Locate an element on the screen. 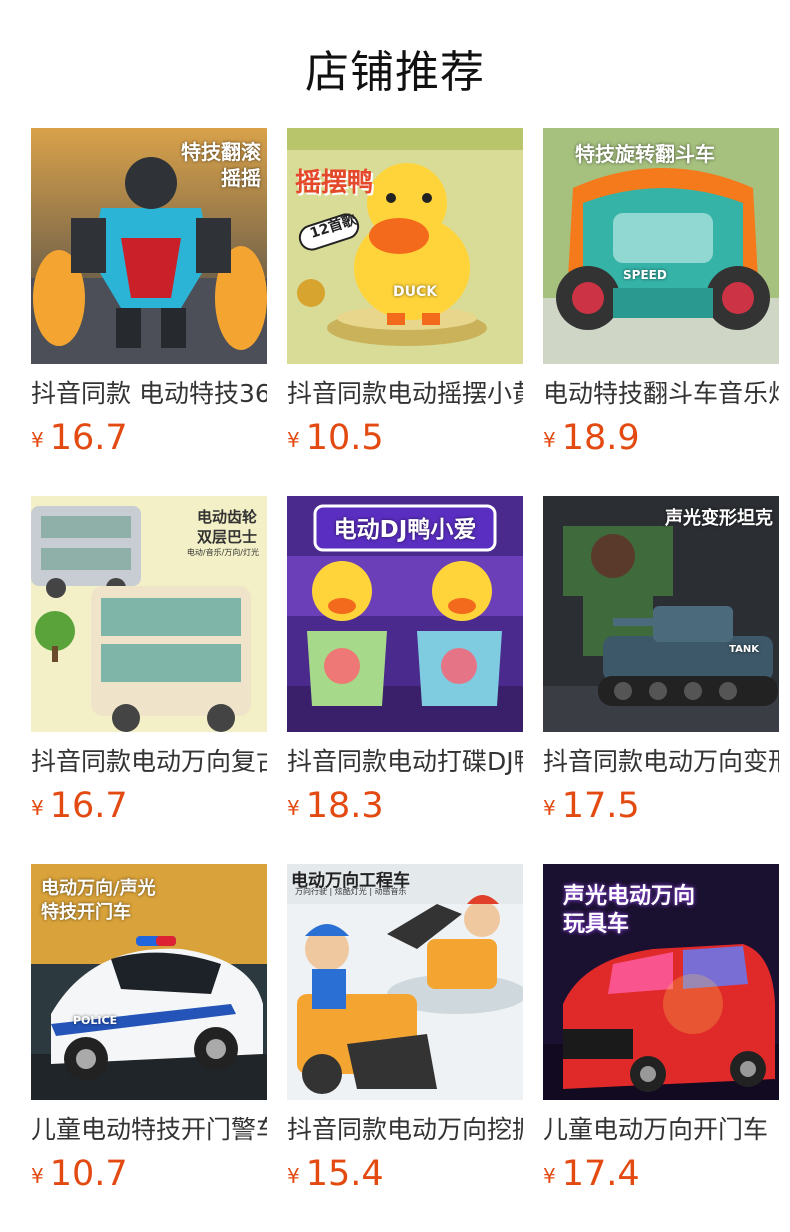 Image resolution: width=790 pixels, height=1232 pixels. product-card: 特技翻滚 摇摇 抖音同款 电动特技360 ¥16.7 is located at coordinates (149, 296).